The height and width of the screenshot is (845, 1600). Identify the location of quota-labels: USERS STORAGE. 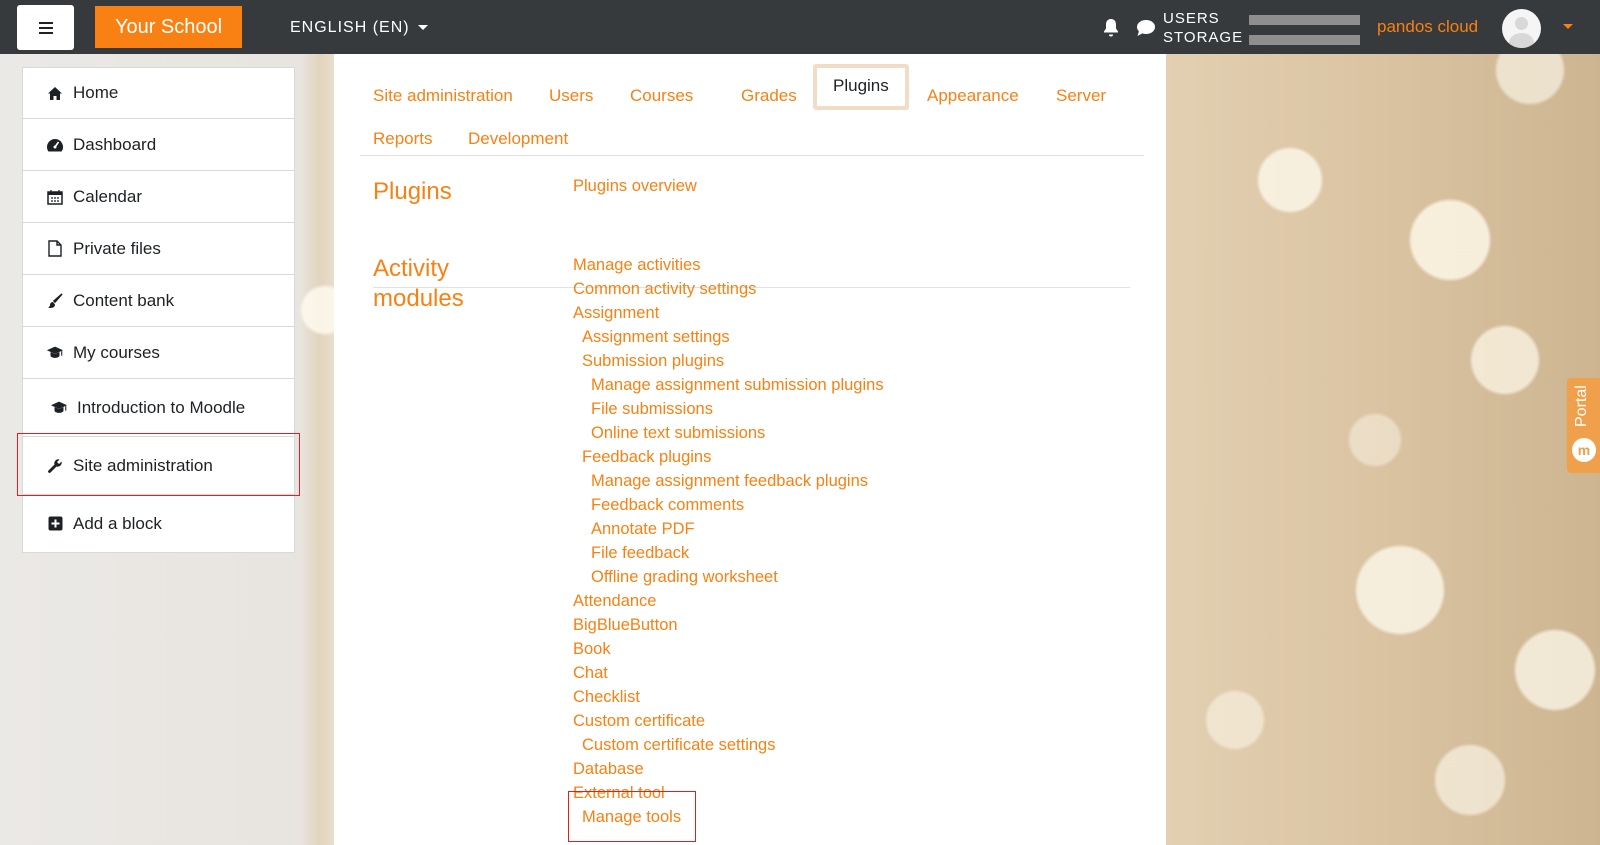
(1203, 28).